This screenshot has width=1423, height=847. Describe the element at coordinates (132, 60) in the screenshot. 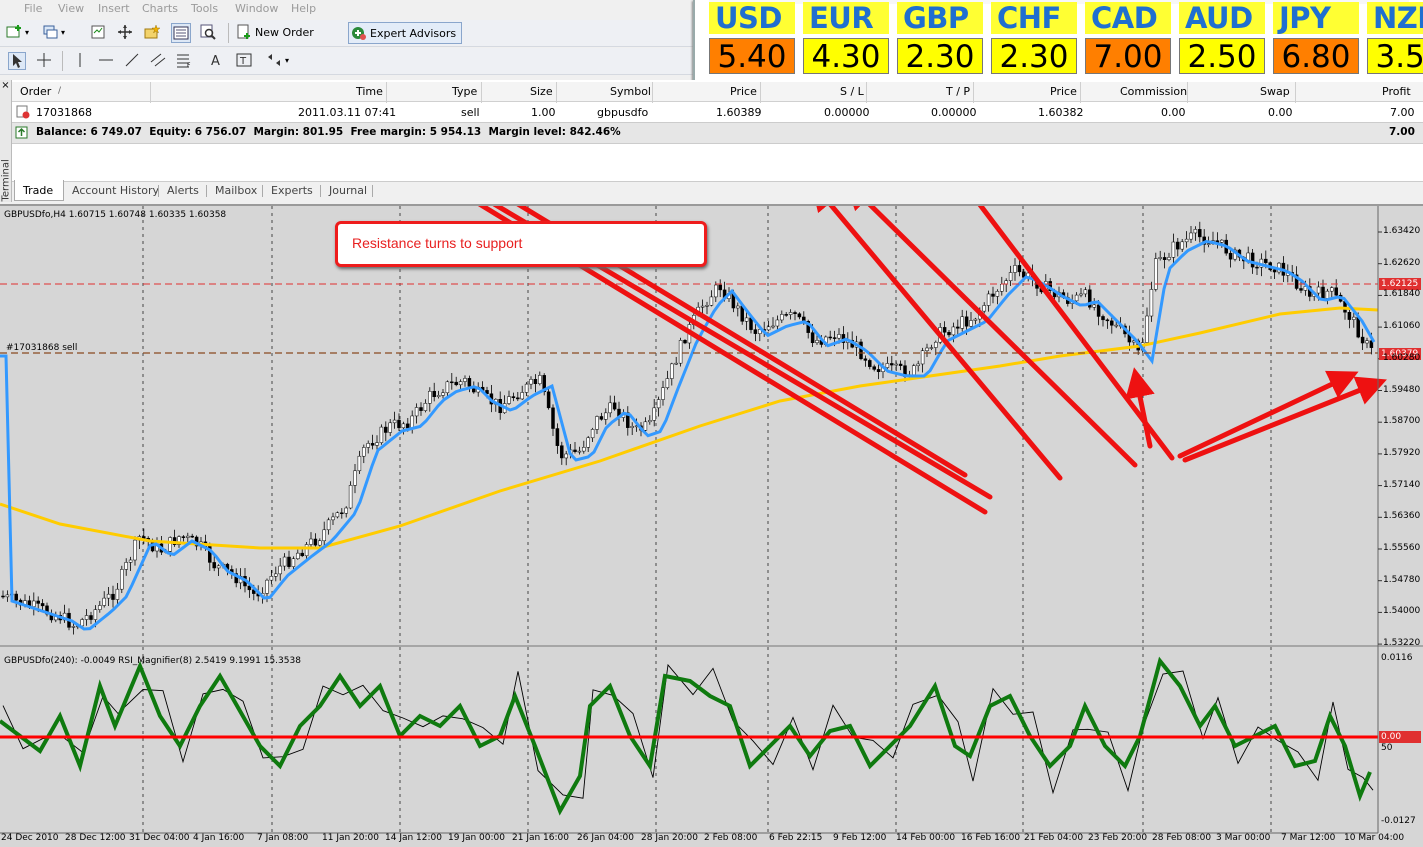

I see `trendline-button` at that location.